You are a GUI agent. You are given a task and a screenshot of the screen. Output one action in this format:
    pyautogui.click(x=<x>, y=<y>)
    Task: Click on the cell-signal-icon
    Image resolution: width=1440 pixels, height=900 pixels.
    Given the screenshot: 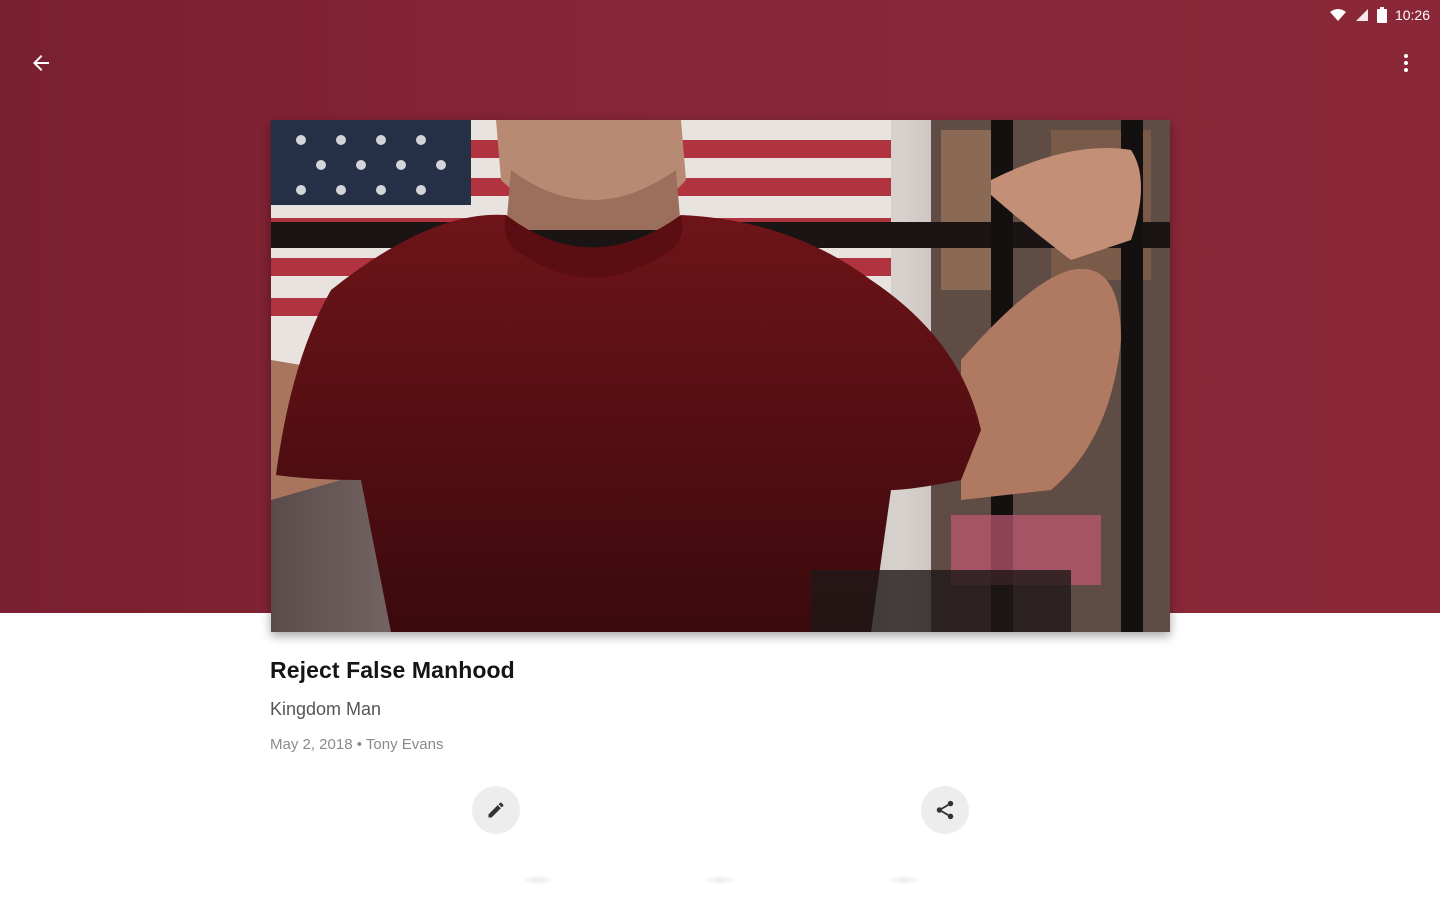 What is the action you would take?
    pyautogui.click(x=1362, y=15)
    